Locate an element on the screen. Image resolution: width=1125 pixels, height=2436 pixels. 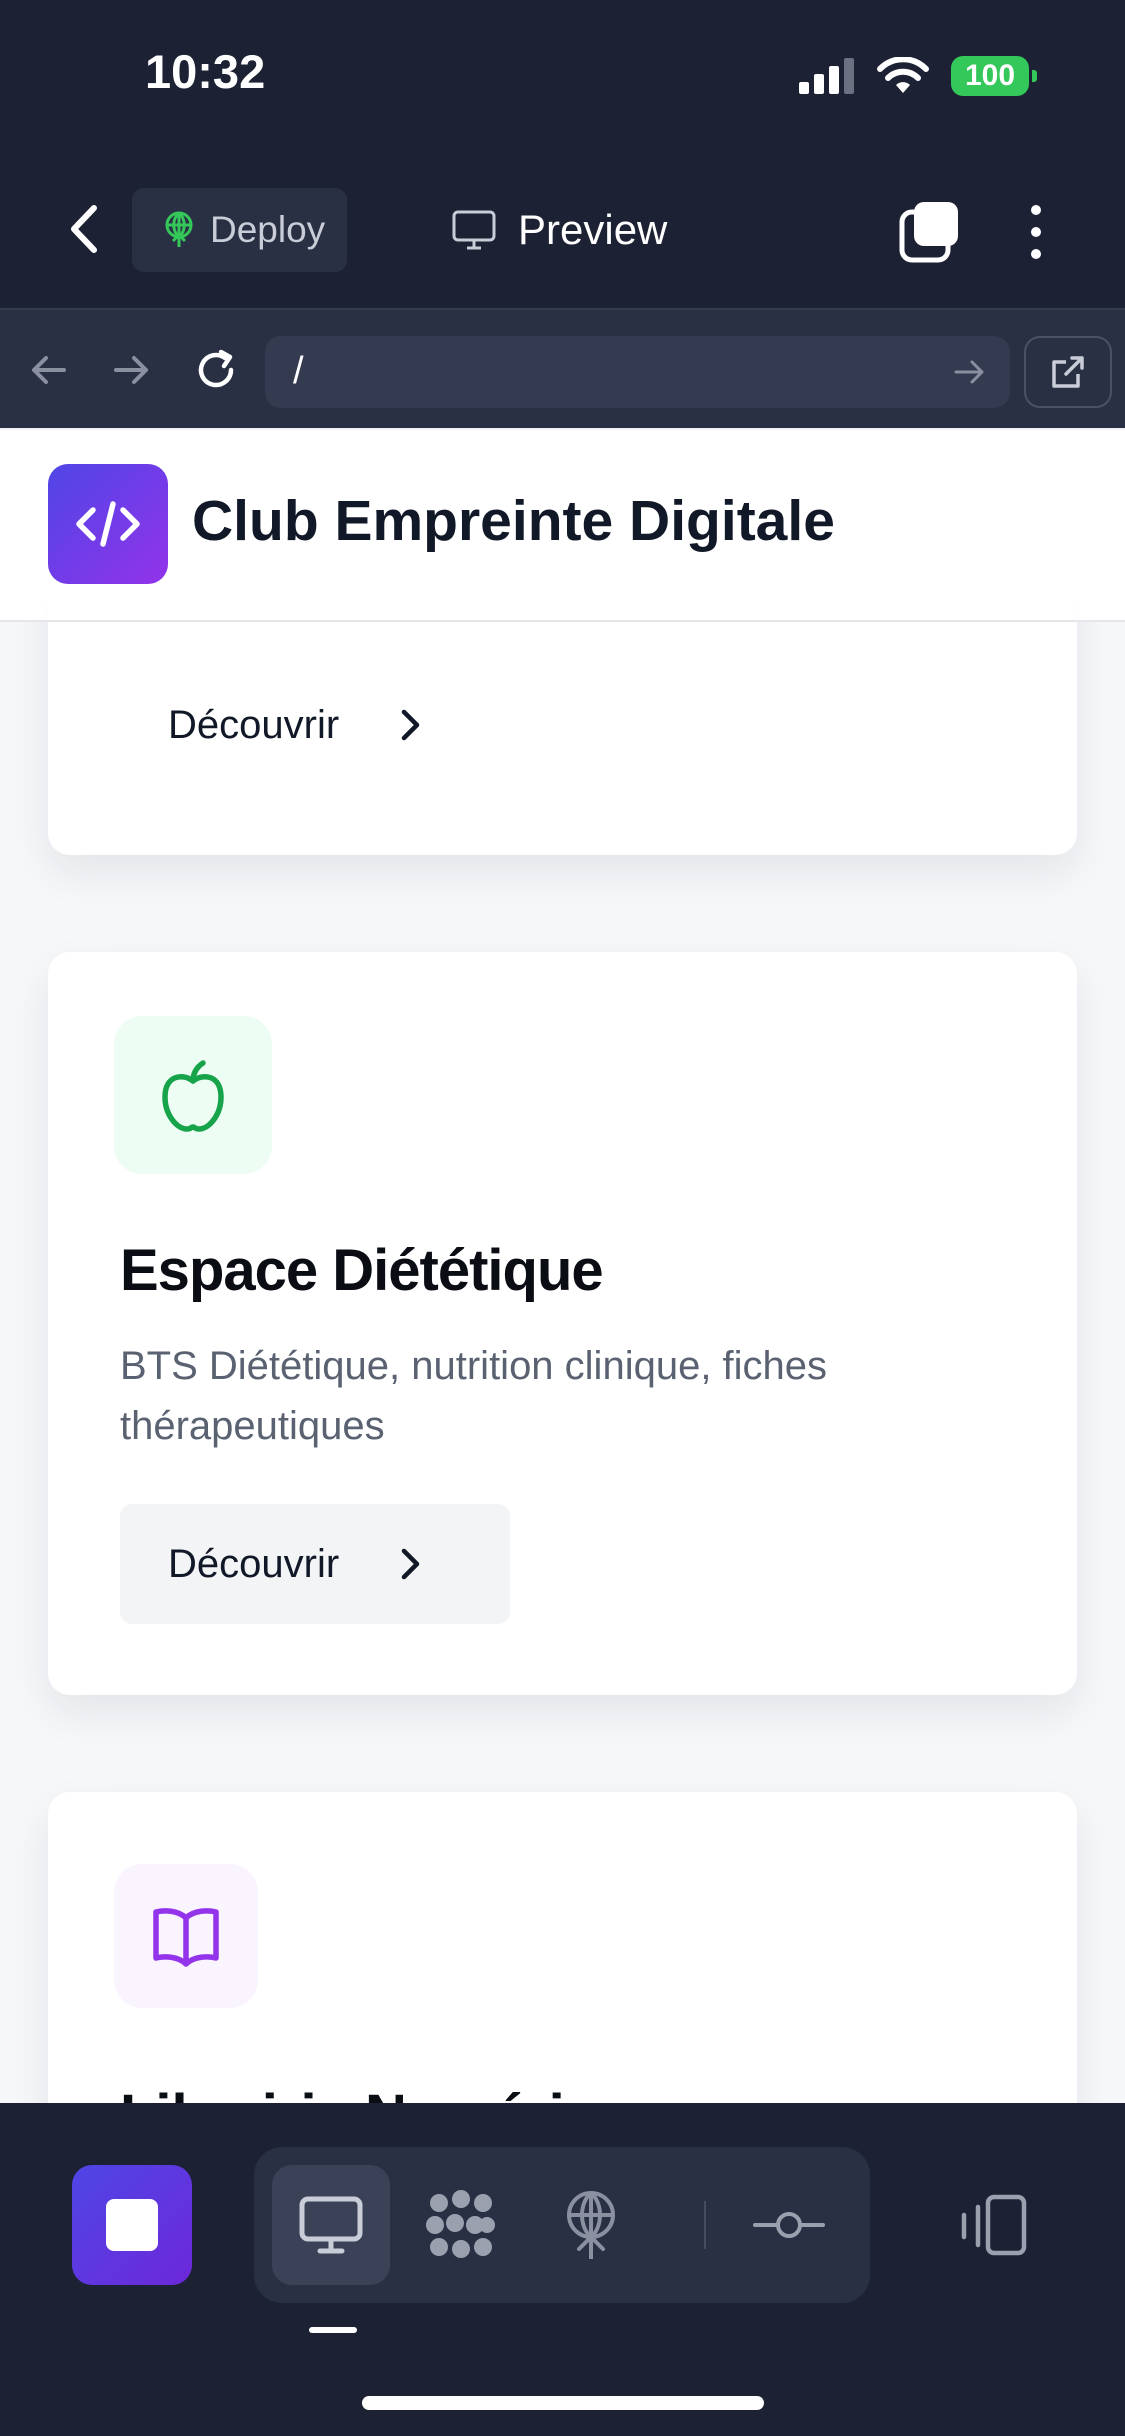
stop-icon is located at coordinates (132, 2225).